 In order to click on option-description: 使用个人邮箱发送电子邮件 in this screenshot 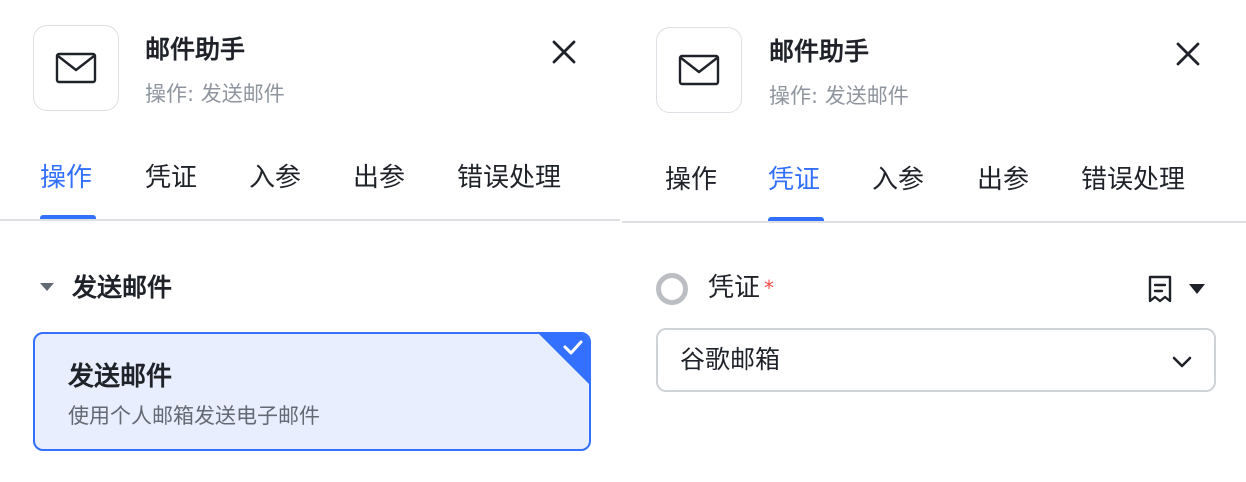, I will do `click(194, 416)`.